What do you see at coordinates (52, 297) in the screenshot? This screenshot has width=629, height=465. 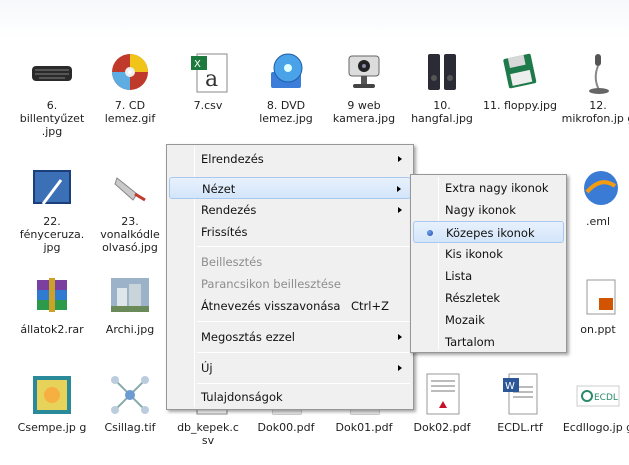 I see `rar-icon` at bounding box center [52, 297].